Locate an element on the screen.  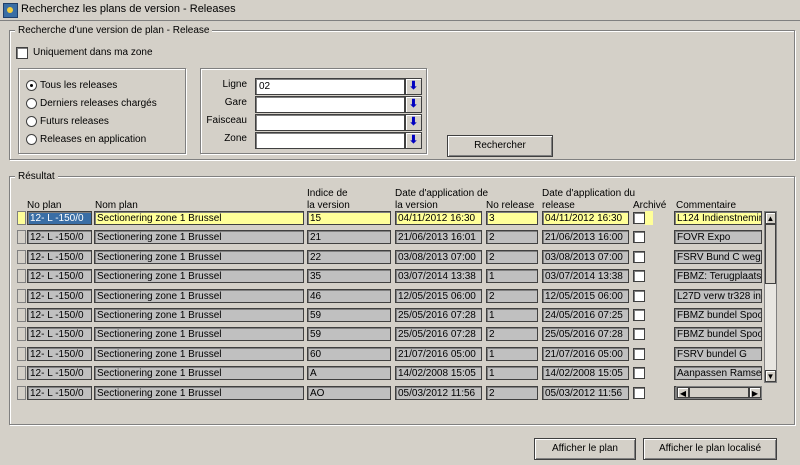
cell-date-version: 03/07/2014 13:38 is located at coordinates (438, 276).